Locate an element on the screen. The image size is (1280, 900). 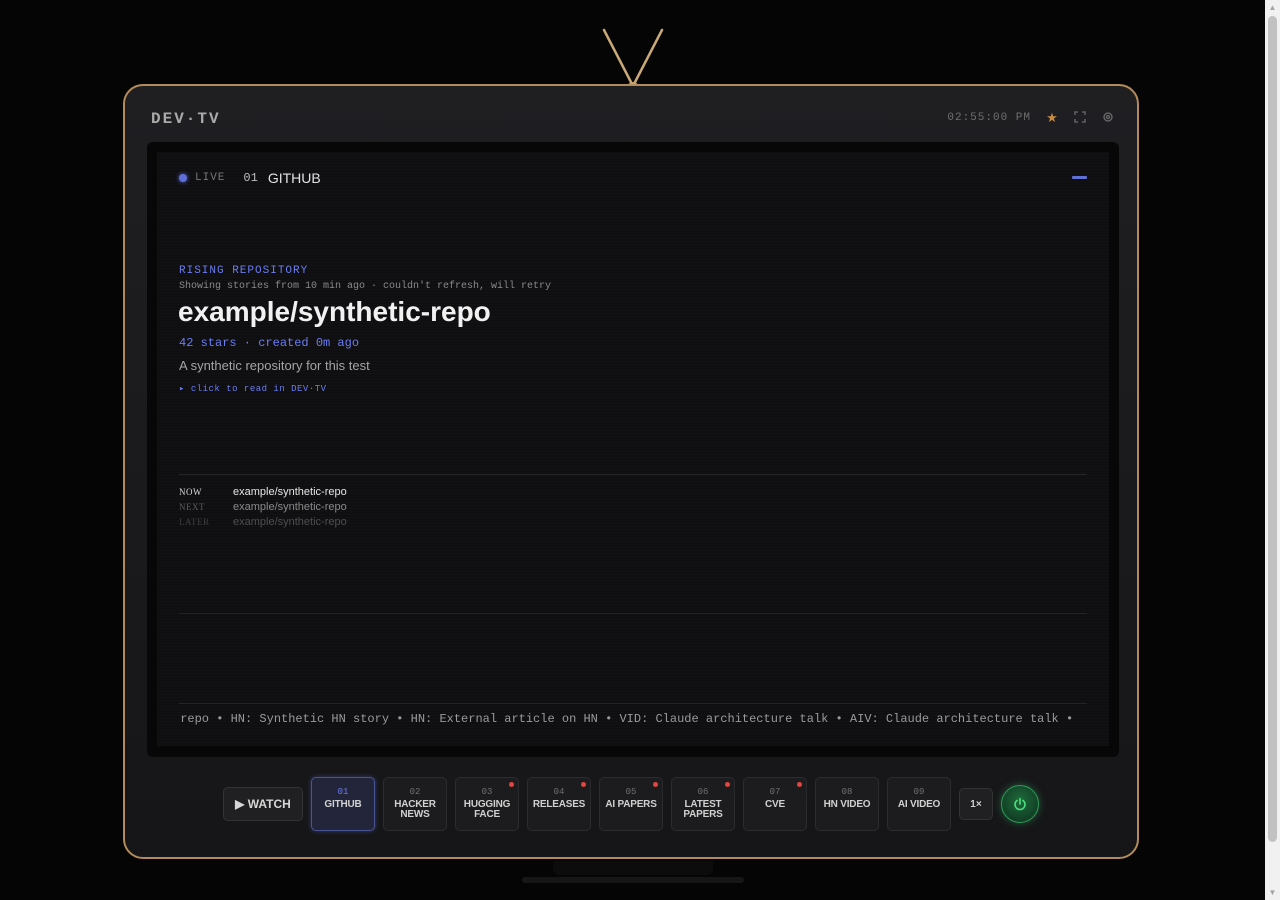
settings-icon is located at coordinates (1108, 118).